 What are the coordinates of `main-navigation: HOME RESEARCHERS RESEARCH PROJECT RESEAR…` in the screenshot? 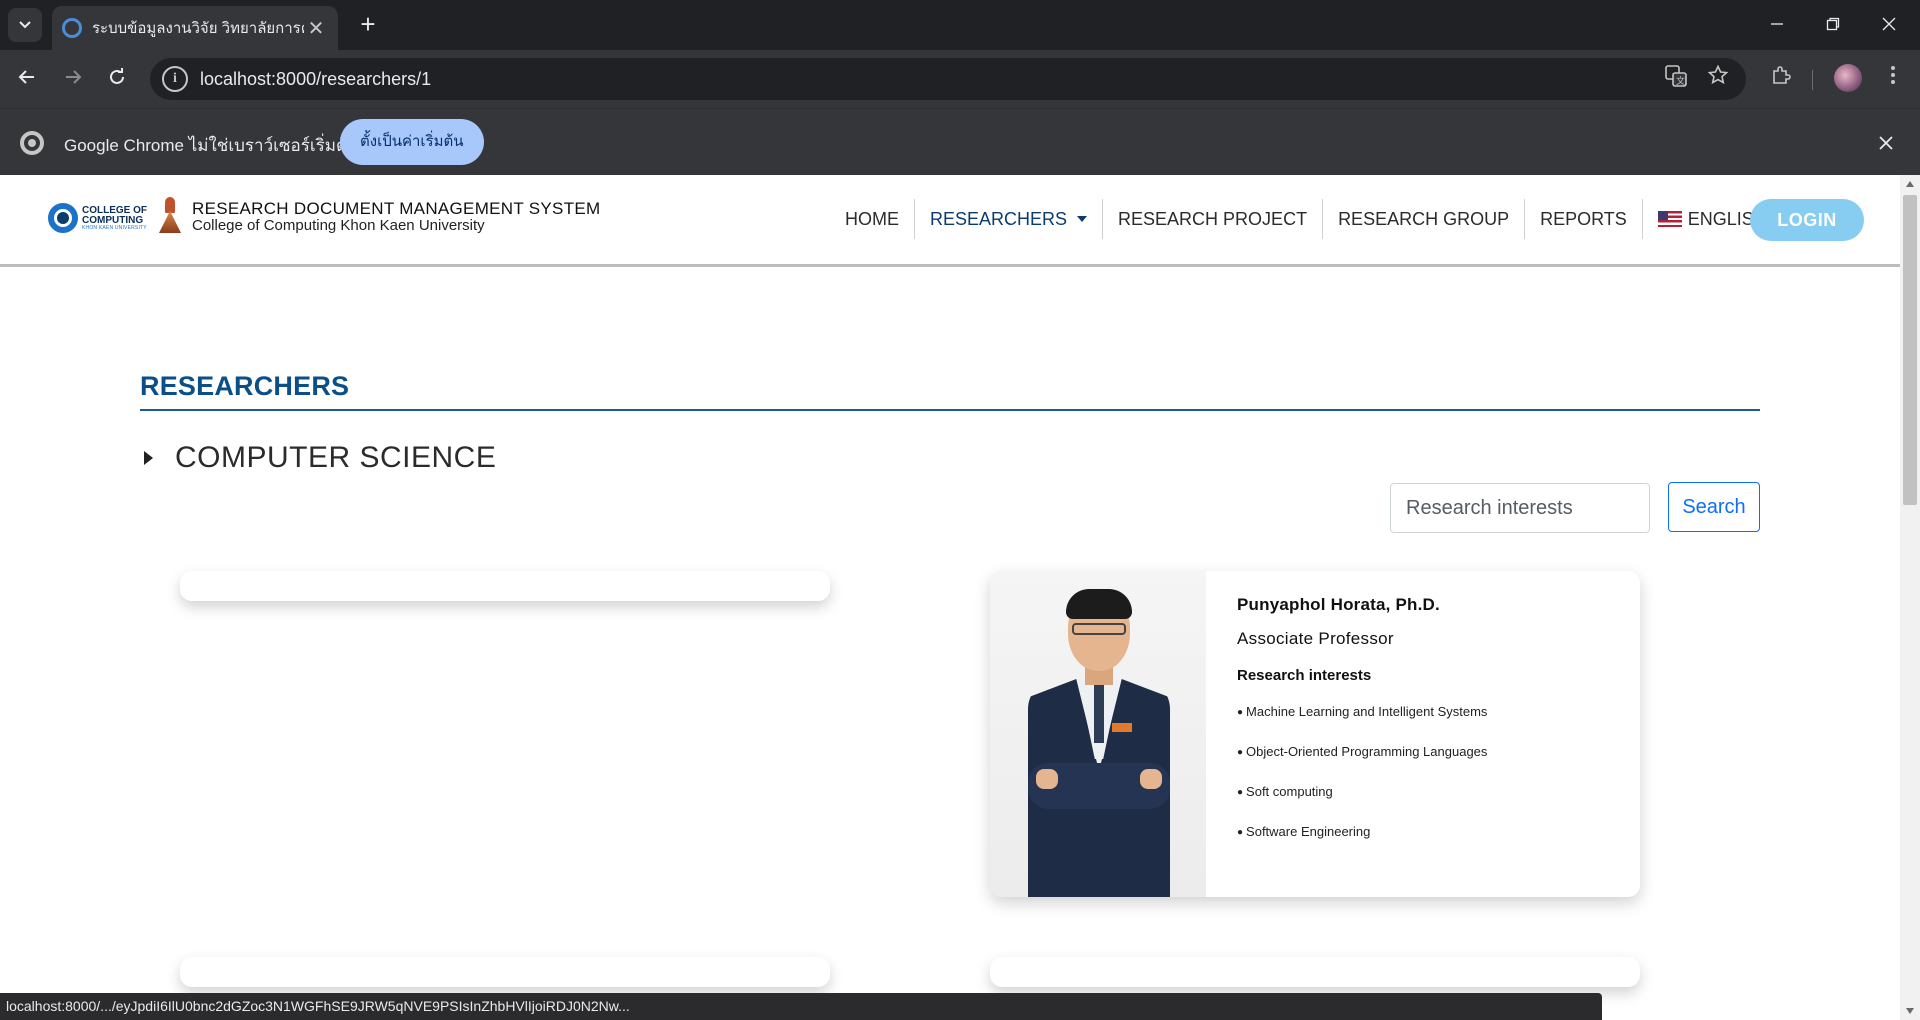 It's located at (1316, 219).